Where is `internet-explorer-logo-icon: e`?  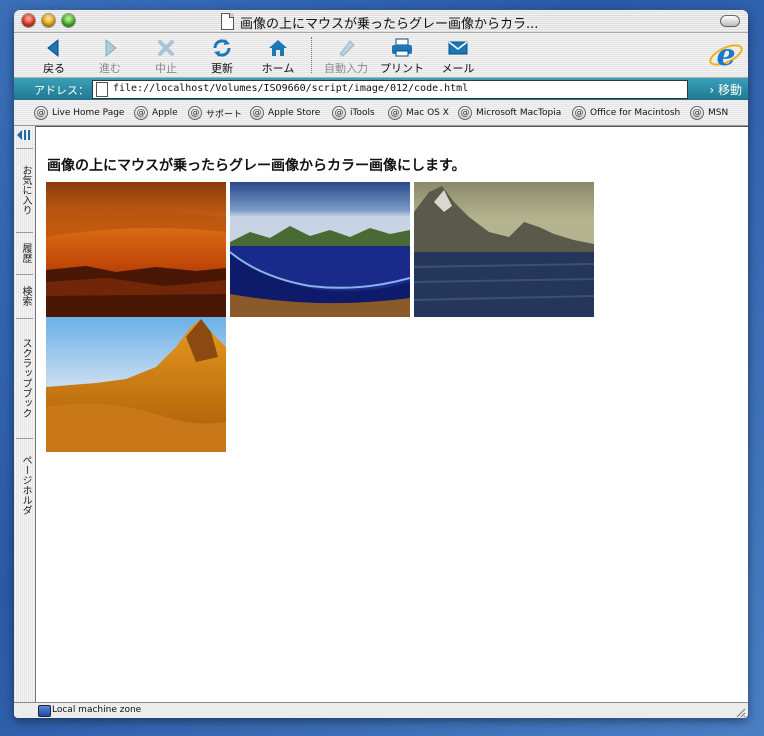 internet-explorer-logo-icon: e is located at coordinates (726, 55).